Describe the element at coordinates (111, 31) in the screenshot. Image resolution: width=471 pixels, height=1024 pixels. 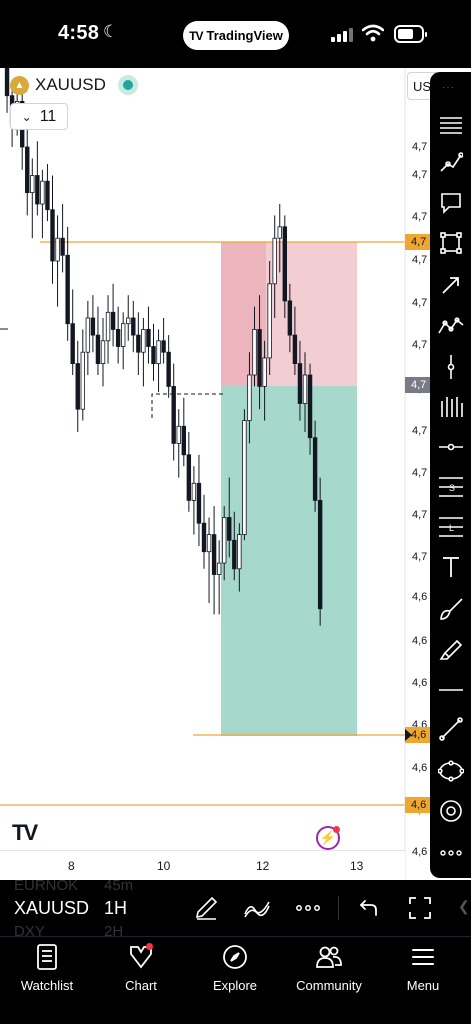
I see `moon-icon: ☾` at that location.